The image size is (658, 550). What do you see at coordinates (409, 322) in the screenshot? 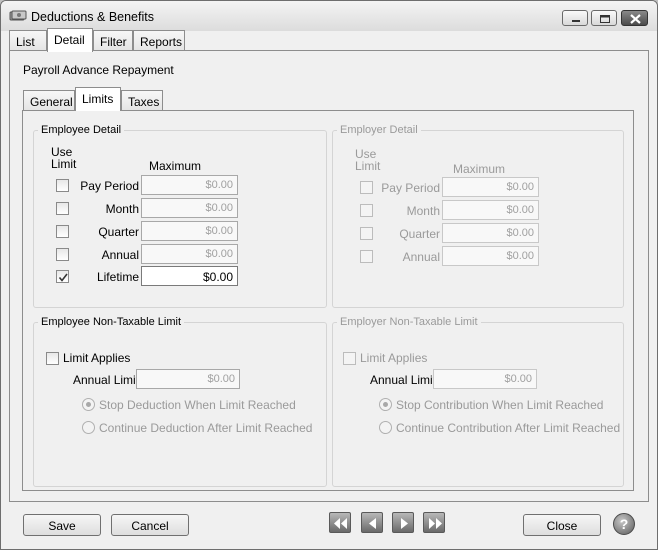
I see `employer-nontaxable-title: Employer Non-Taxable Limit` at bounding box center [409, 322].